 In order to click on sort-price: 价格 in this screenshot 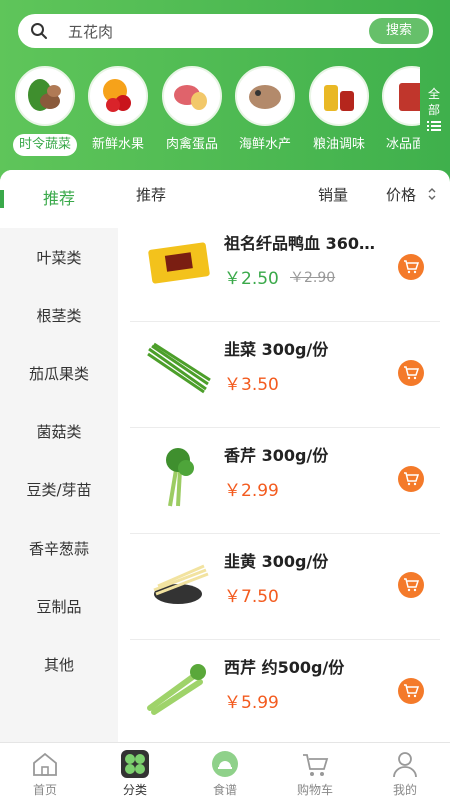, I will do `click(401, 194)`.